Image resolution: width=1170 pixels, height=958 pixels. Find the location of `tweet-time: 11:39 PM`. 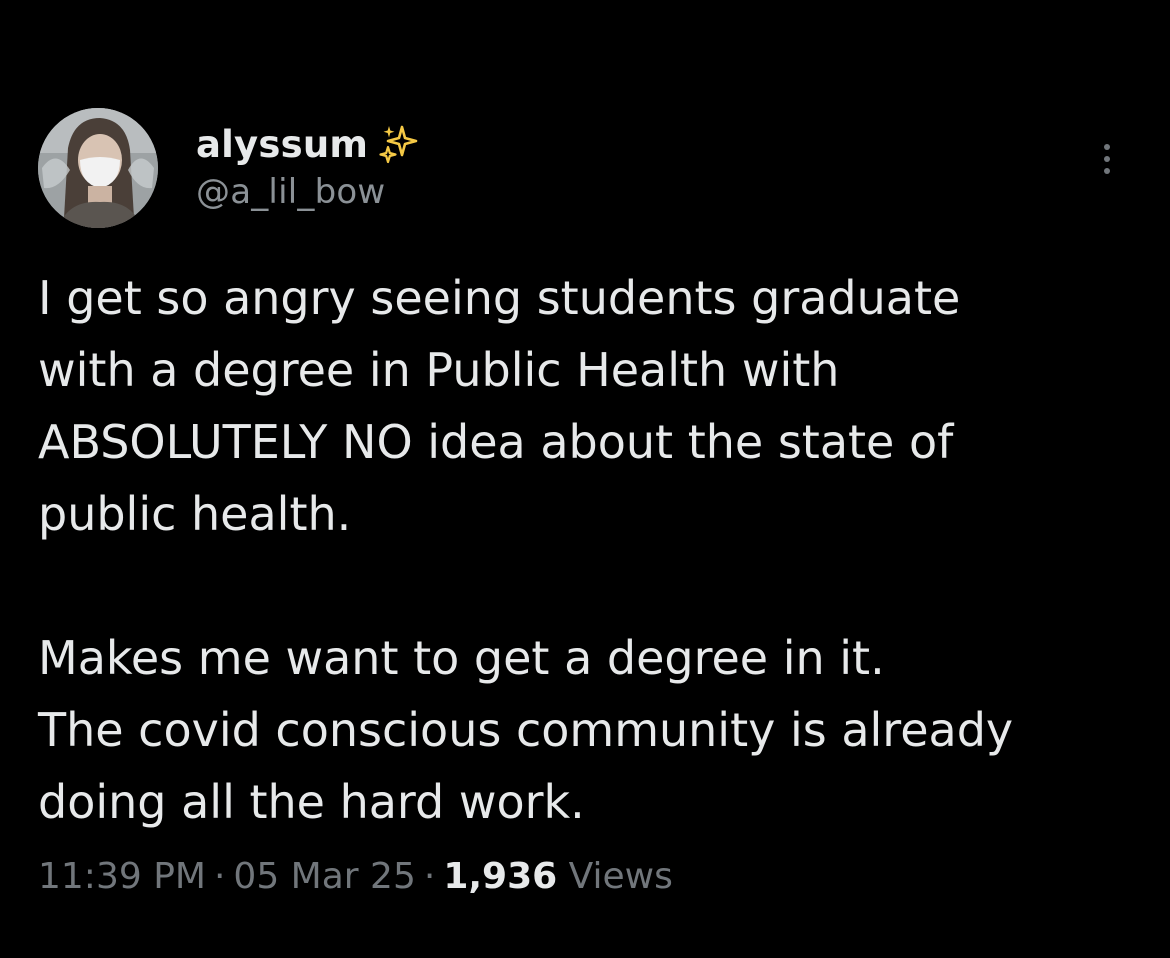

tweet-time: 11:39 PM is located at coordinates (122, 876).